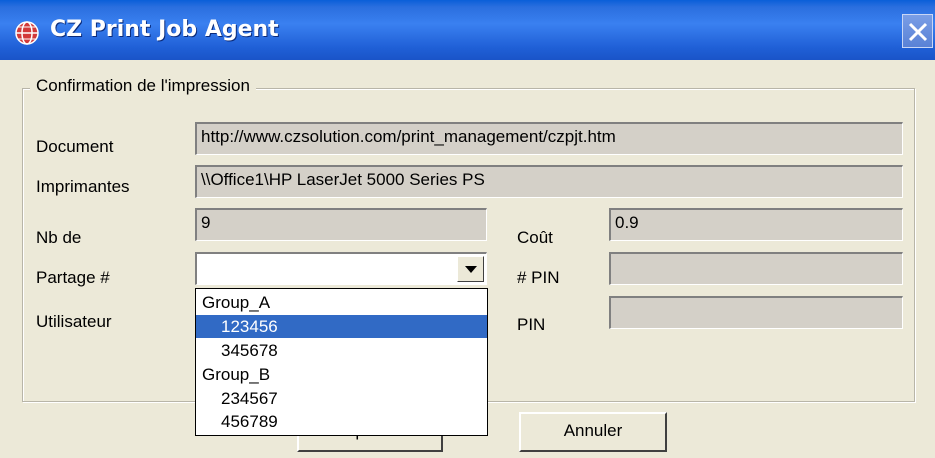  I want to click on close-icon, so click(918, 32).